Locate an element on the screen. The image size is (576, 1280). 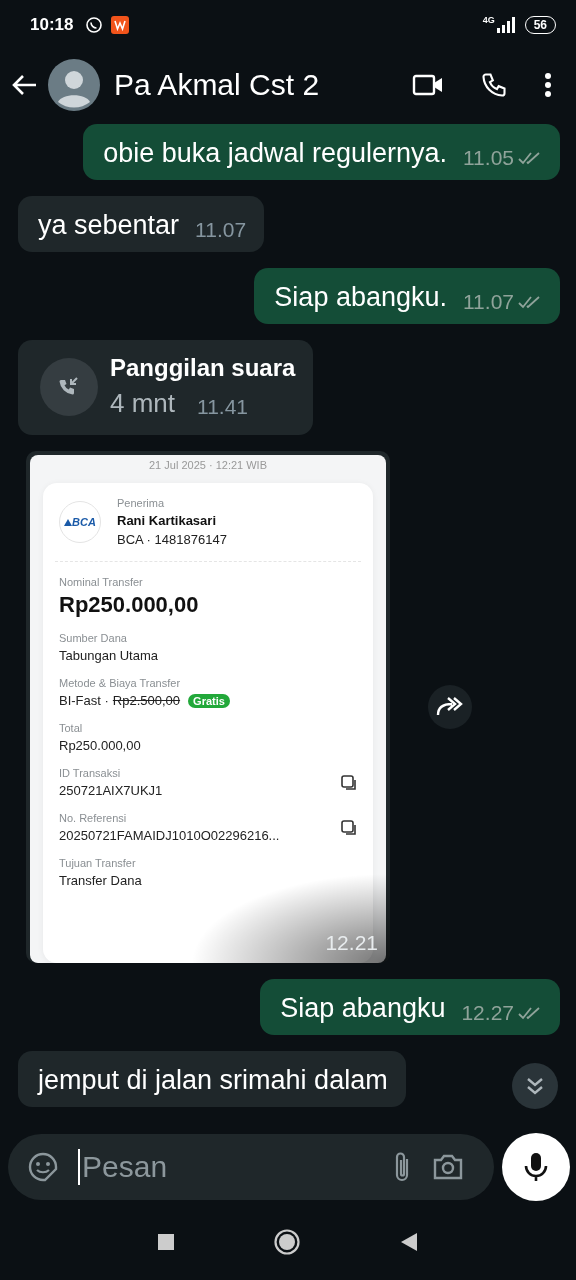
call-duration: 4 mnt is located at coordinates (143, 403).